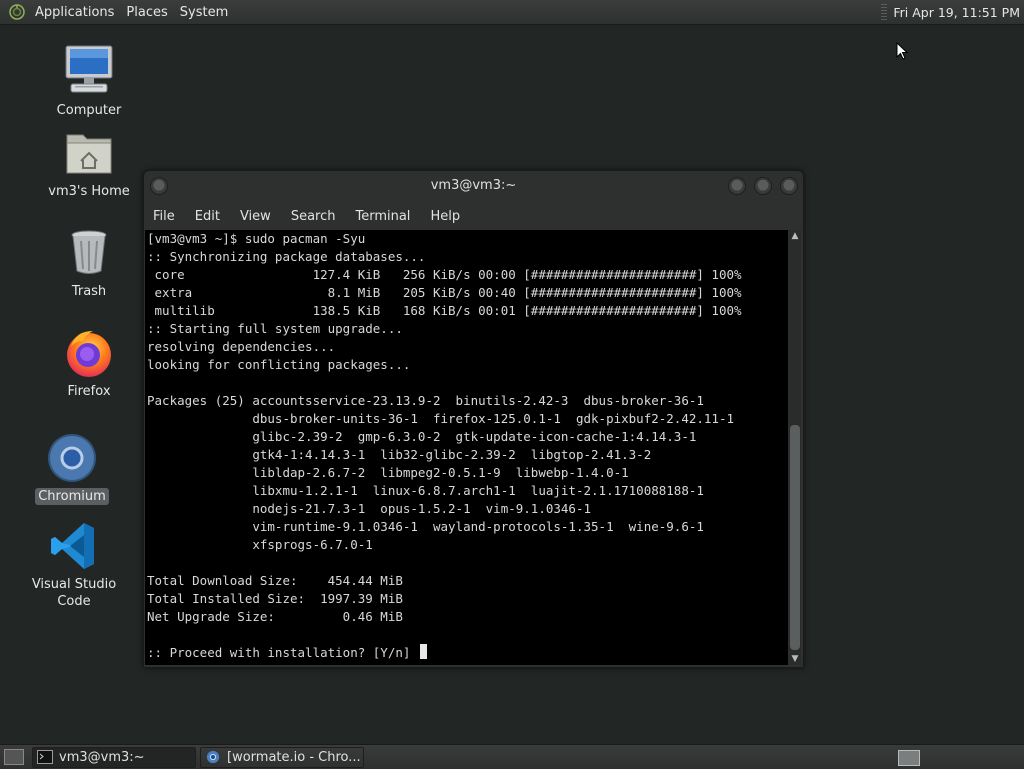 The image size is (1024, 769). What do you see at coordinates (763, 186) in the screenshot?
I see `maximize-button` at bounding box center [763, 186].